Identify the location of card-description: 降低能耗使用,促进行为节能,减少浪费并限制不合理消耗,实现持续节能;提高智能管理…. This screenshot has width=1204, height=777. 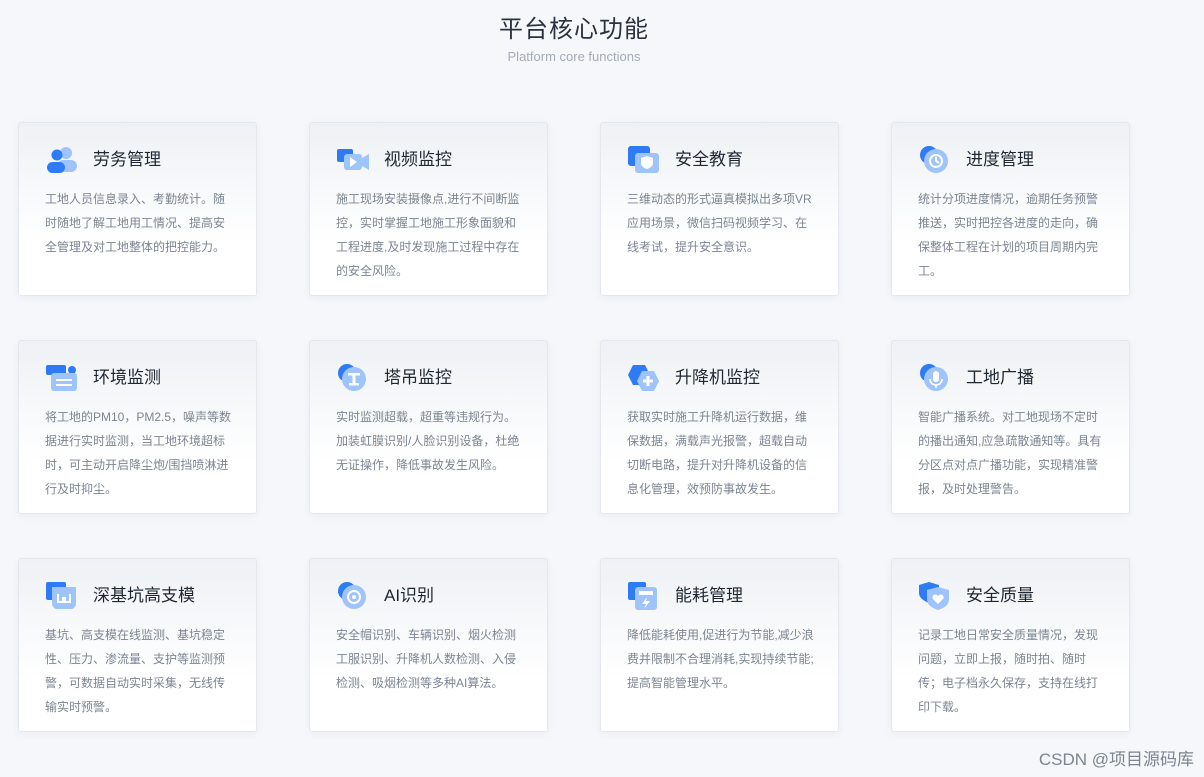
(720, 659).